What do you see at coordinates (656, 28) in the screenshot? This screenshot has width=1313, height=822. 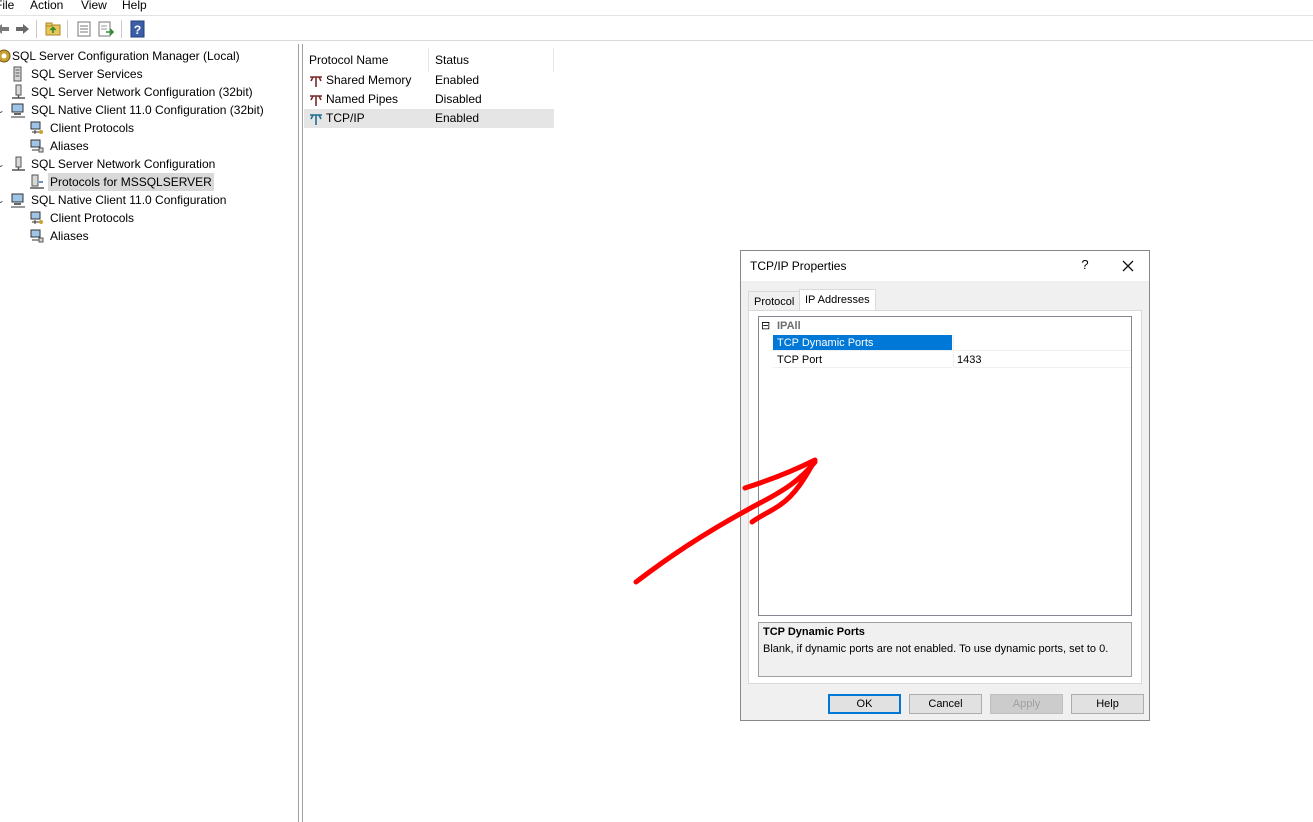 I see `toolbar: ?` at bounding box center [656, 28].